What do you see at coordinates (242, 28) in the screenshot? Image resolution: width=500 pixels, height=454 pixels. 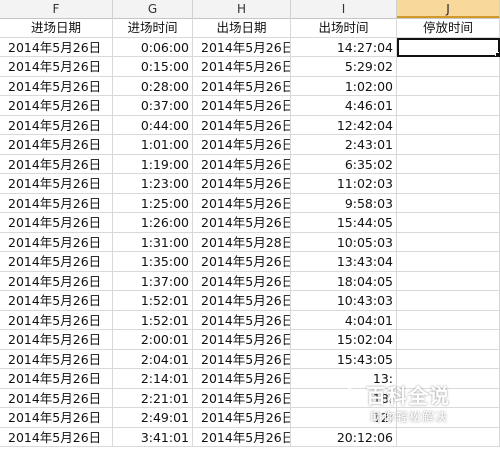 I see `header-cell-exit-date: 出场日期` at bounding box center [242, 28].